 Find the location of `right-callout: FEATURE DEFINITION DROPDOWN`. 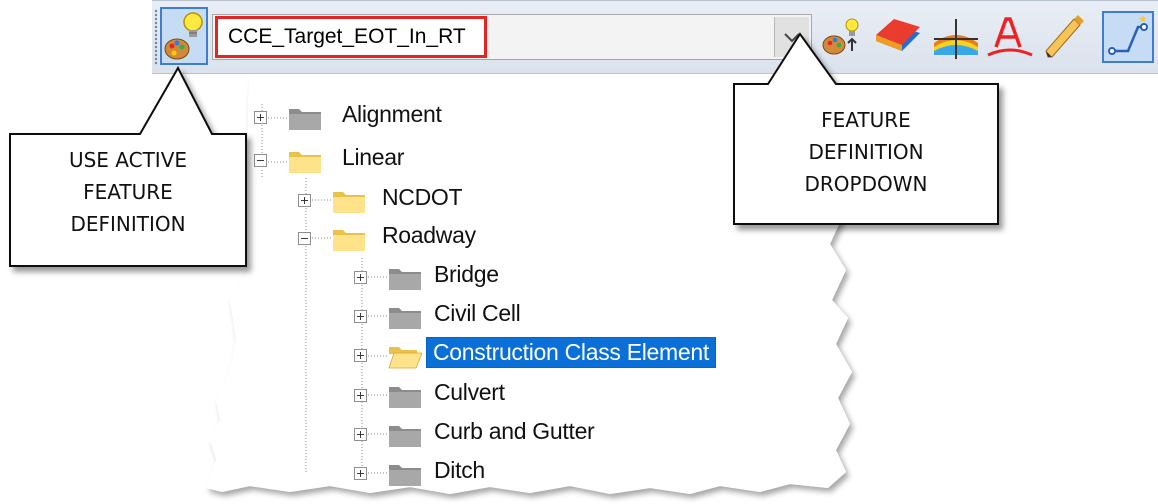

right-callout: FEATURE DEFINITION DROPDOWN is located at coordinates (866, 152).